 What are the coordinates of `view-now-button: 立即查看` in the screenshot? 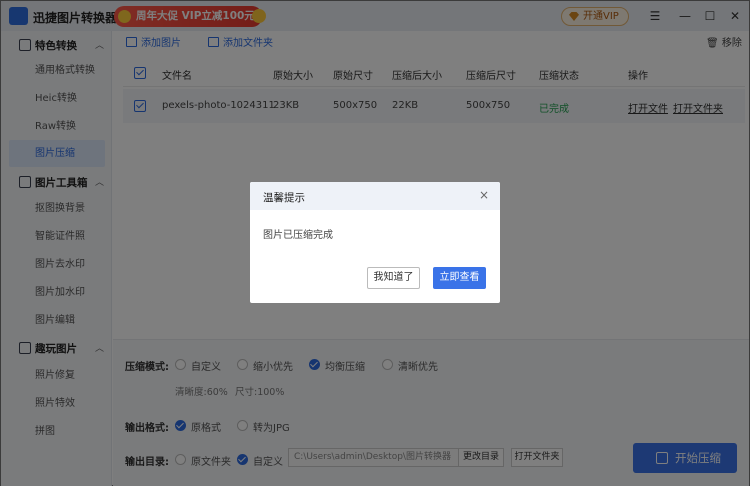 It's located at (459, 278).